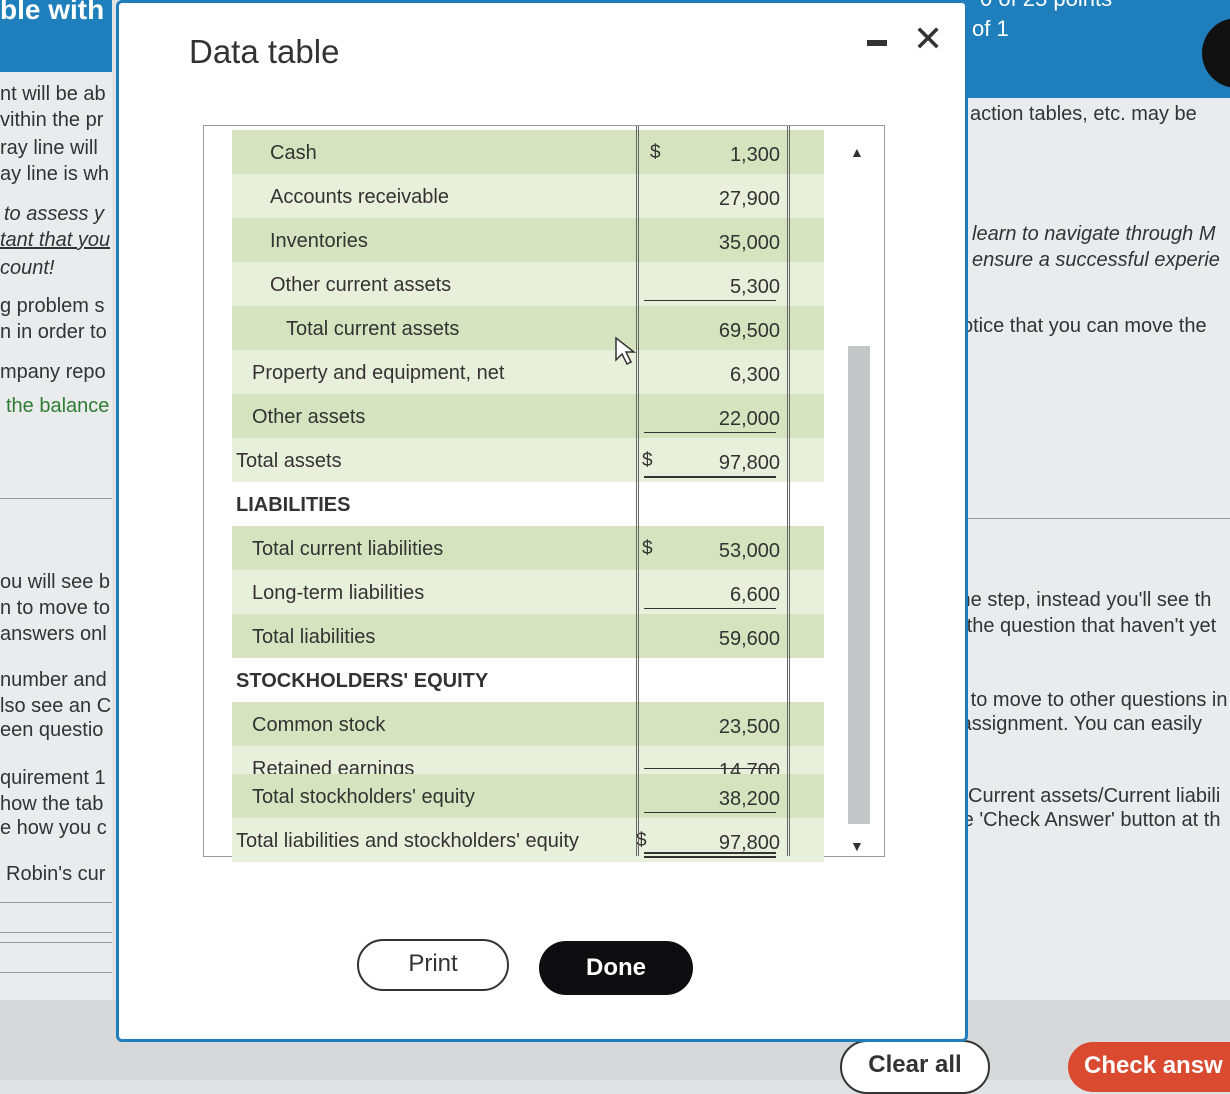  I want to click on row-label: Total liabilities, so click(314, 637).